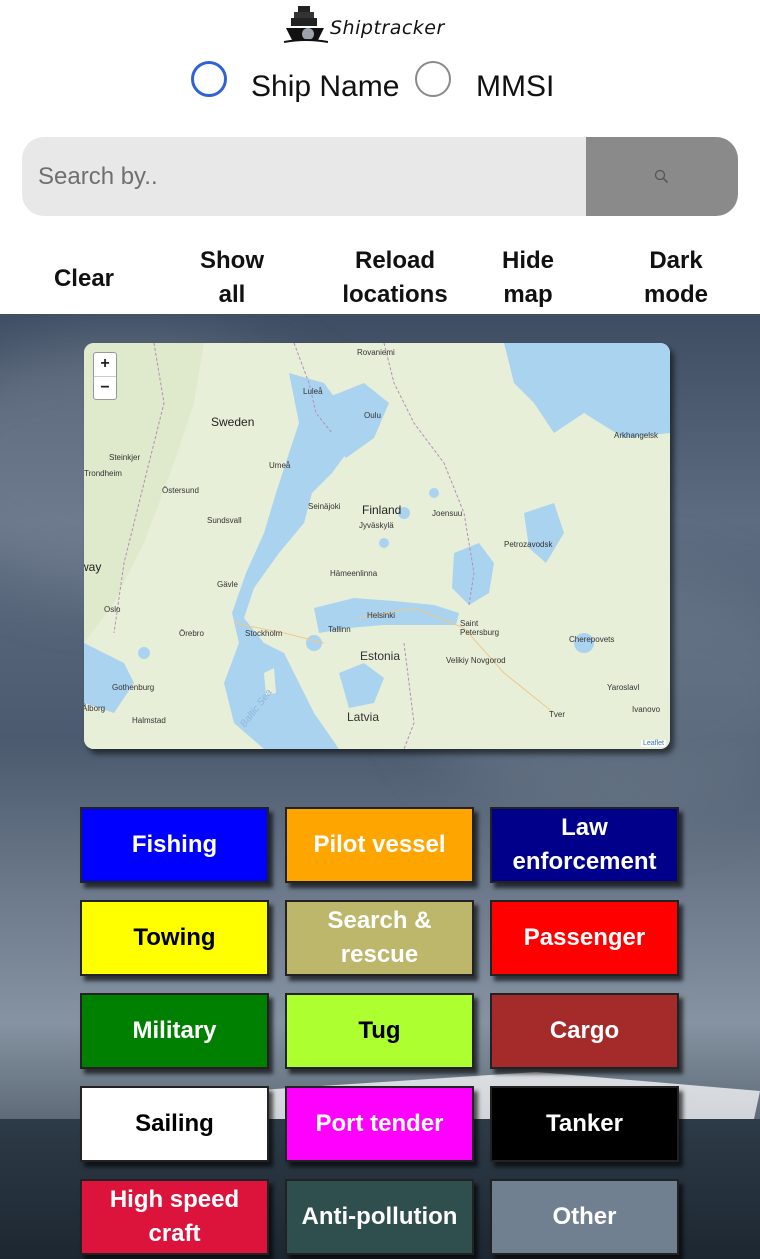  I want to click on category-towing-button: Towing, so click(174, 938).